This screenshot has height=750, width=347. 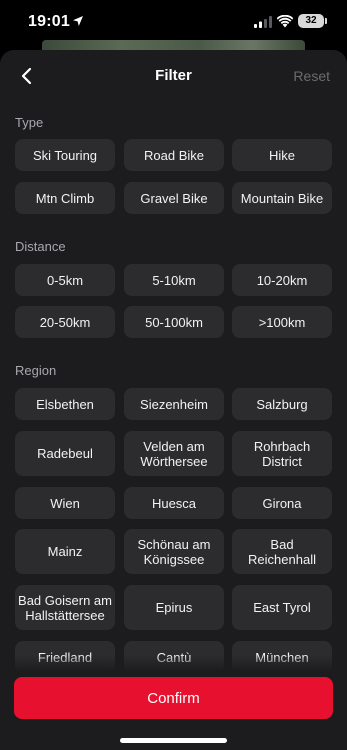 I want to click on confirm-button: Confirm, so click(x=173, y=698).